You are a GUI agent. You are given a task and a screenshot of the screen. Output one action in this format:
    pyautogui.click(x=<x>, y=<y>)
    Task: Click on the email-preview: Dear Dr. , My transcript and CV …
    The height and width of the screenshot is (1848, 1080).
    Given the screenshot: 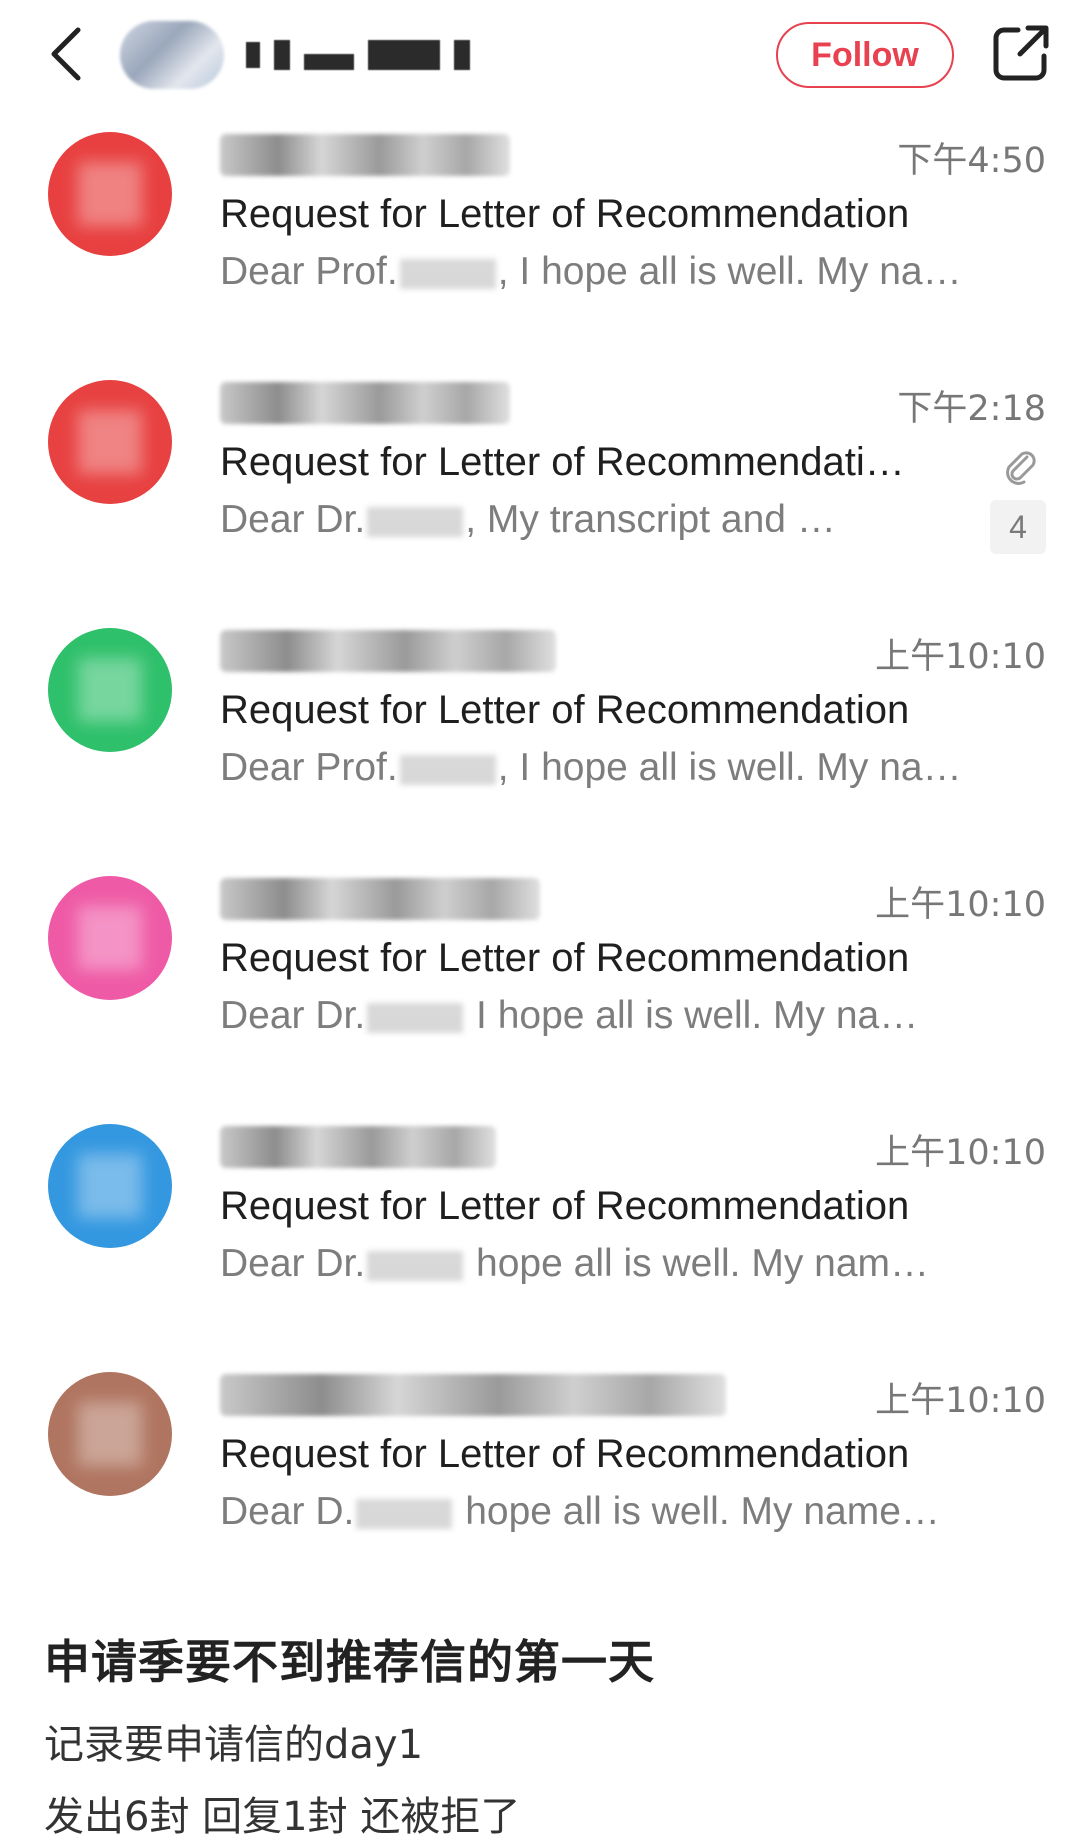 What is the action you would take?
    pyautogui.click(x=530, y=520)
    